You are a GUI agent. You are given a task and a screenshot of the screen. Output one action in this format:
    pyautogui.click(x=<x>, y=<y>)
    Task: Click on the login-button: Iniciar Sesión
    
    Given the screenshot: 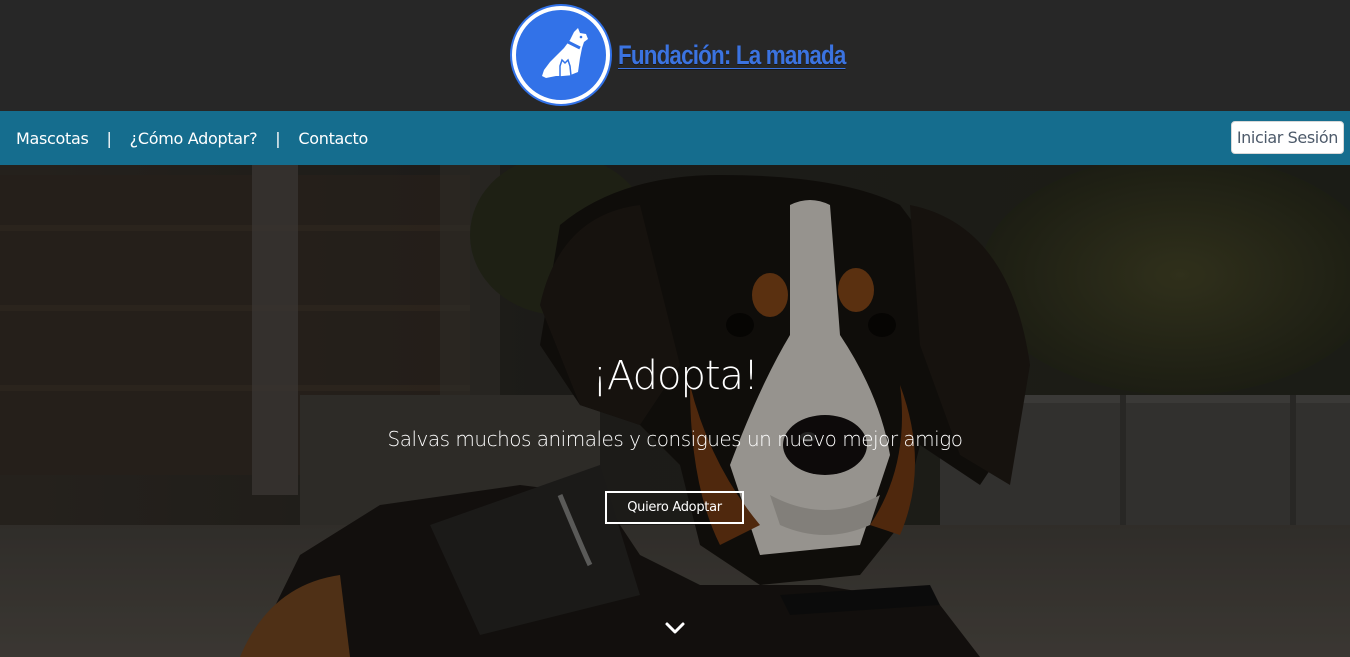 What is the action you would take?
    pyautogui.click(x=1287, y=137)
    